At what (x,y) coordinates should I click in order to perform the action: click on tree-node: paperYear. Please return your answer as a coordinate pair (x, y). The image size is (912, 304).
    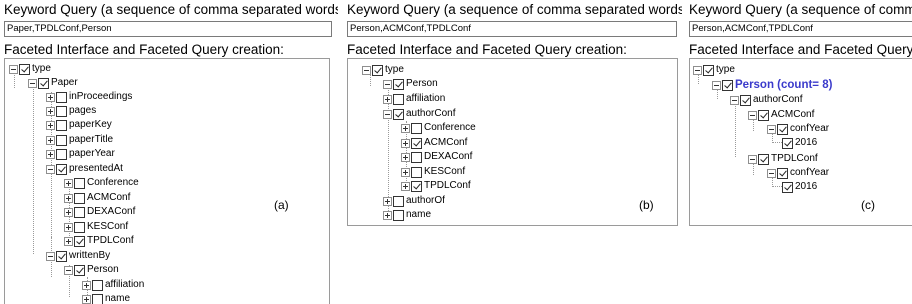
    Looking at the image, I should click on (80, 154).